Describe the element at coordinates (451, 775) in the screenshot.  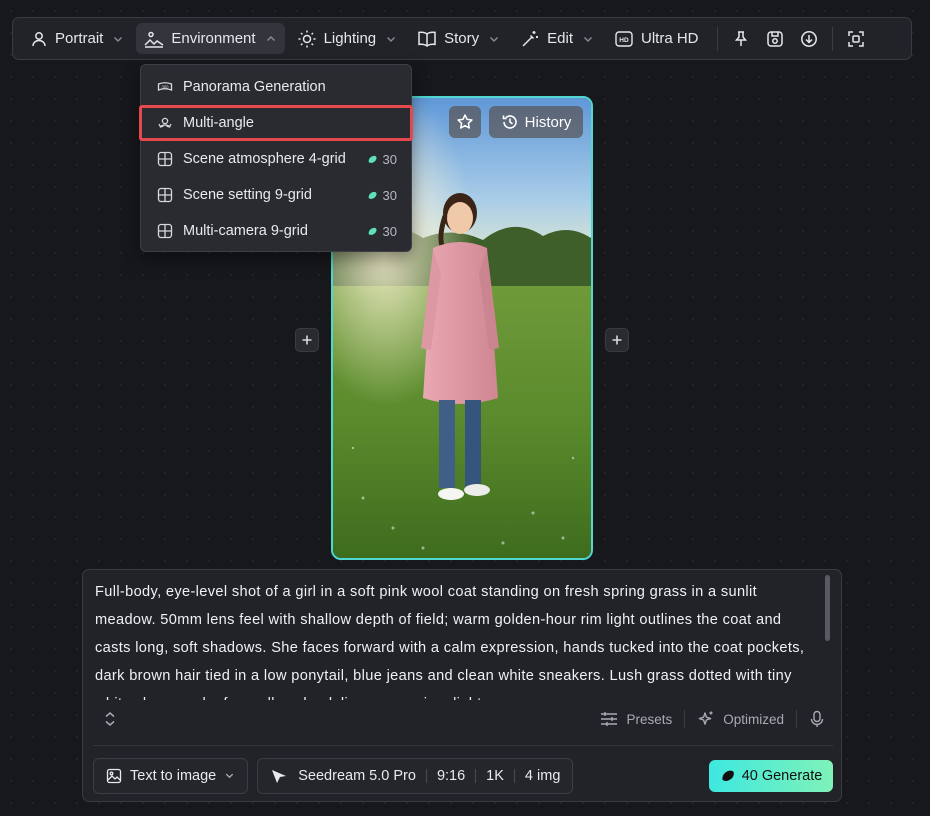
I see `ratio-label: 9:16` at that location.